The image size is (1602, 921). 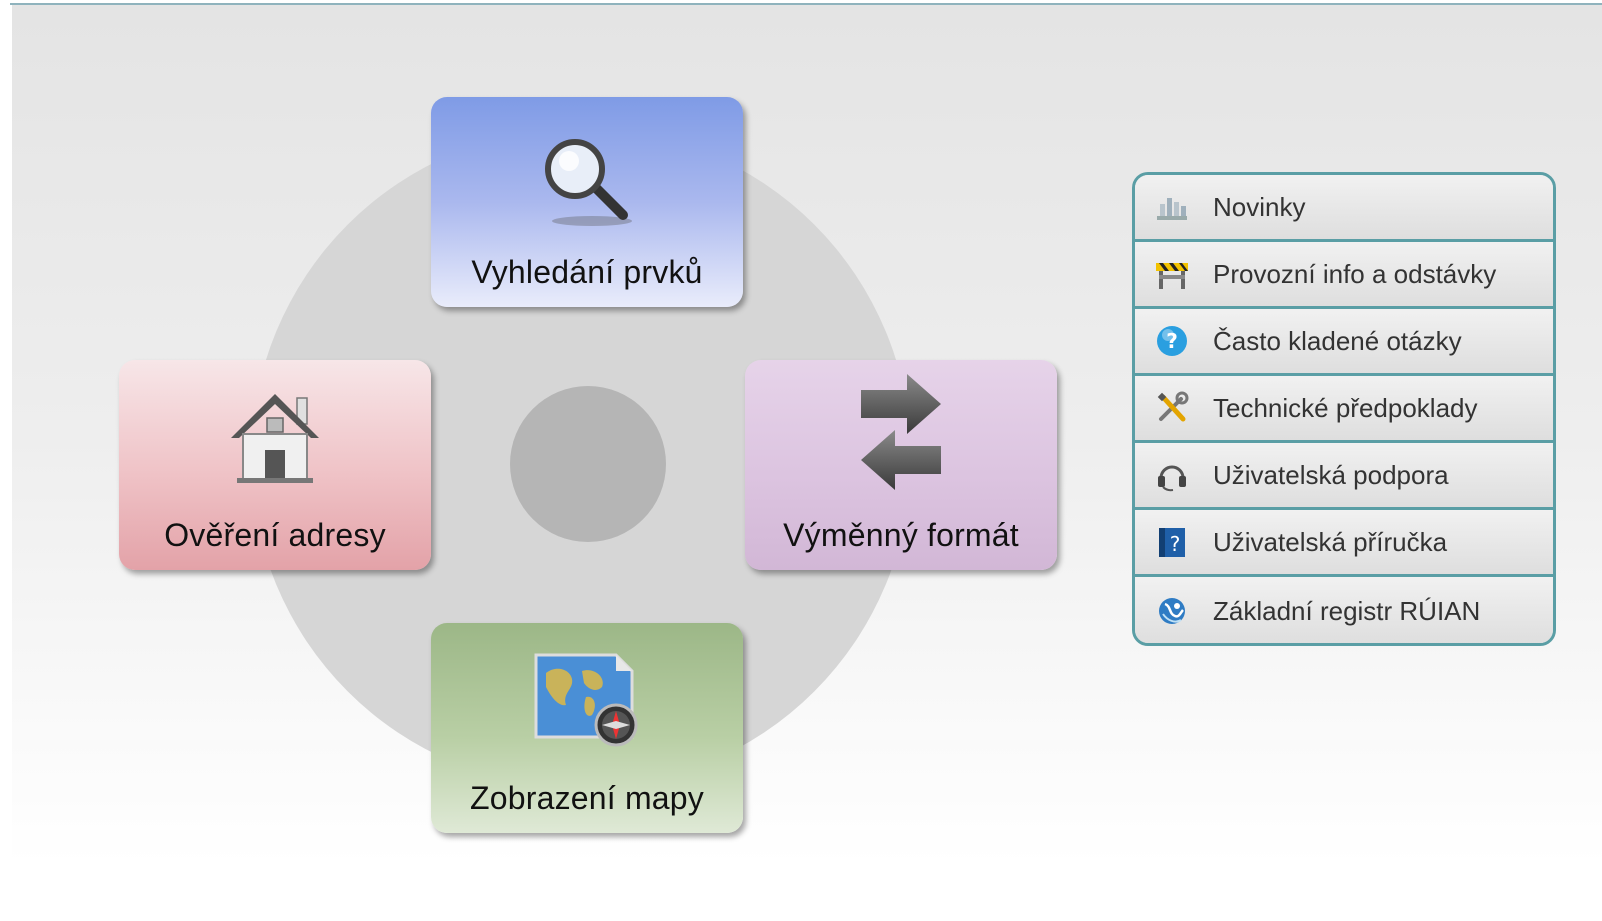 I want to click on map-tile: Zobrazení mapy, so click(x=587, y=728).